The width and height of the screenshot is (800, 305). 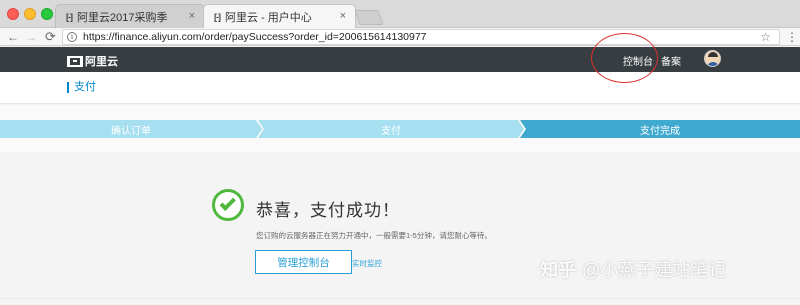 What do you see at coordinates (13, 14) in the screenshot?
I see `close-window-button` at bounding box center [13, 14].